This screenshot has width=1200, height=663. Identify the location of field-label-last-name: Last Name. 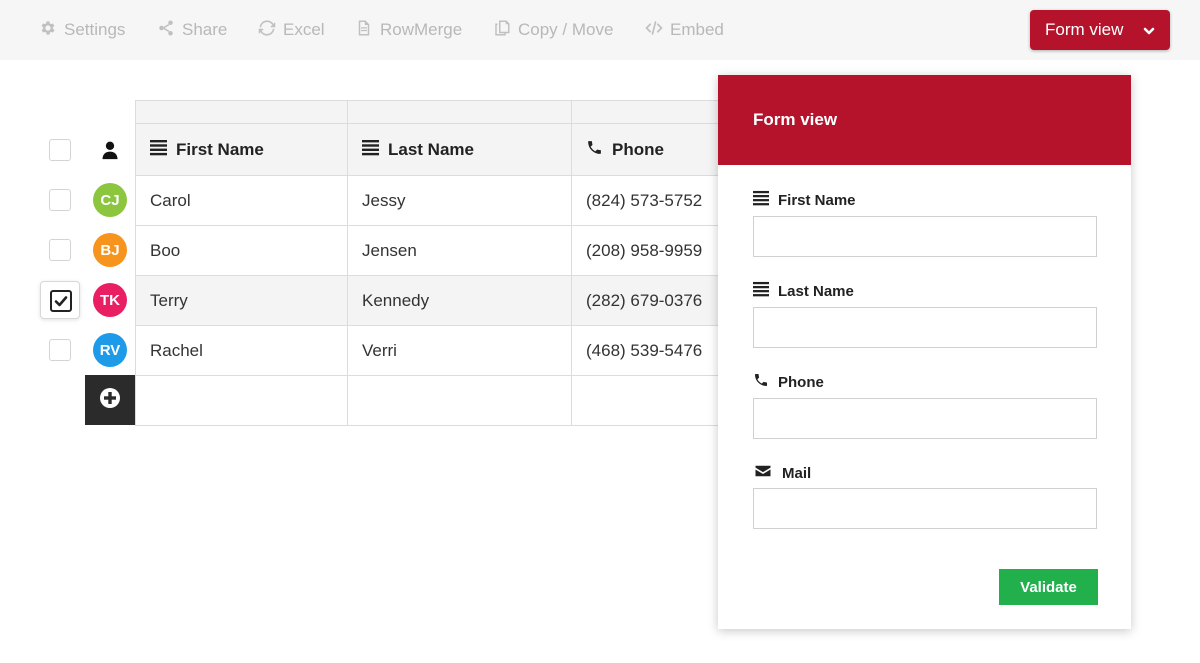
(803, 291).